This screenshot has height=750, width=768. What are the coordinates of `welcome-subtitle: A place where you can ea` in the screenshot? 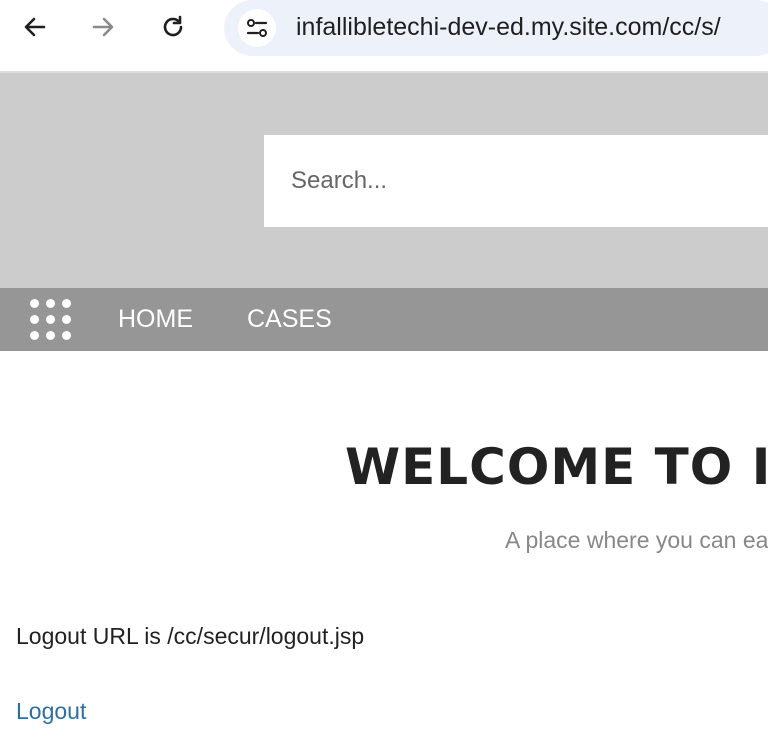 It's located at (636, 540).